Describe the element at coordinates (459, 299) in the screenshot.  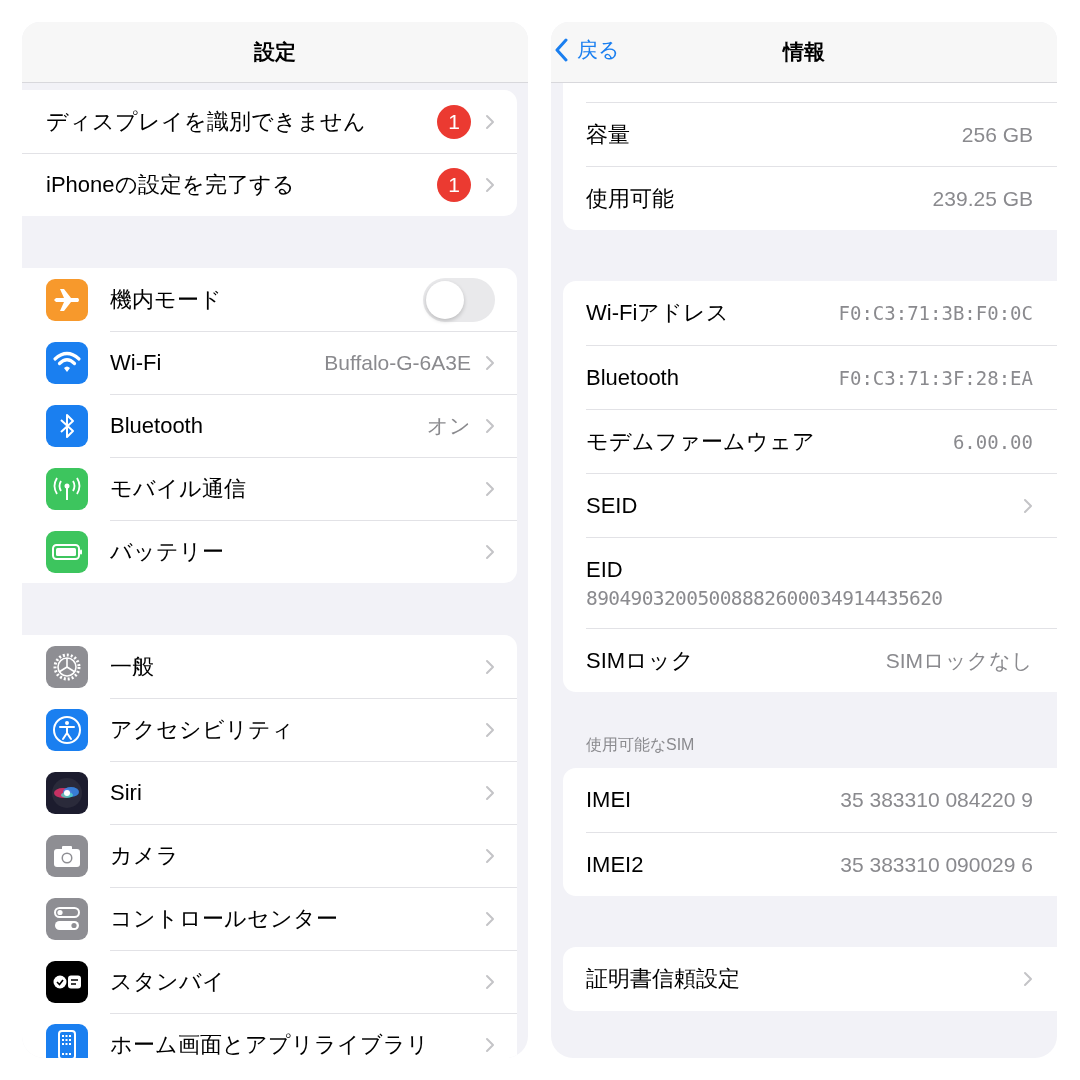
I see `toggle-switch` at that location.